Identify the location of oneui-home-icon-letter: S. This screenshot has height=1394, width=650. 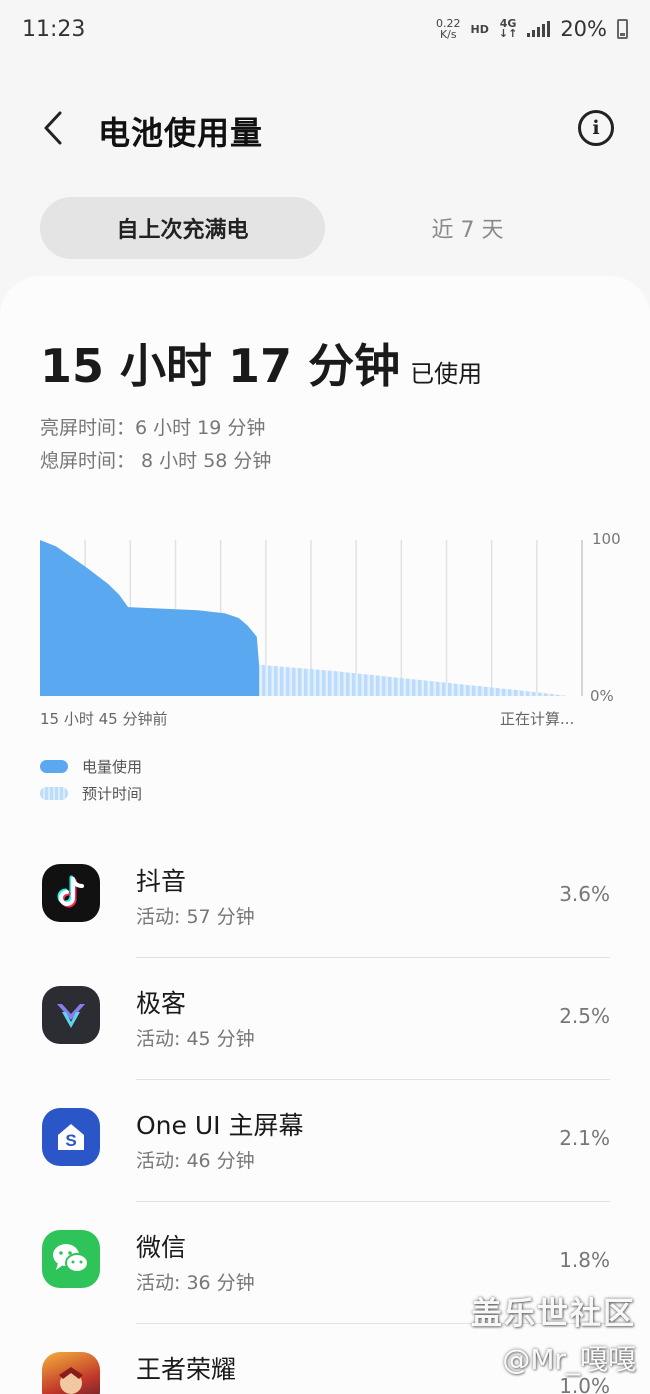
(71, 1140).